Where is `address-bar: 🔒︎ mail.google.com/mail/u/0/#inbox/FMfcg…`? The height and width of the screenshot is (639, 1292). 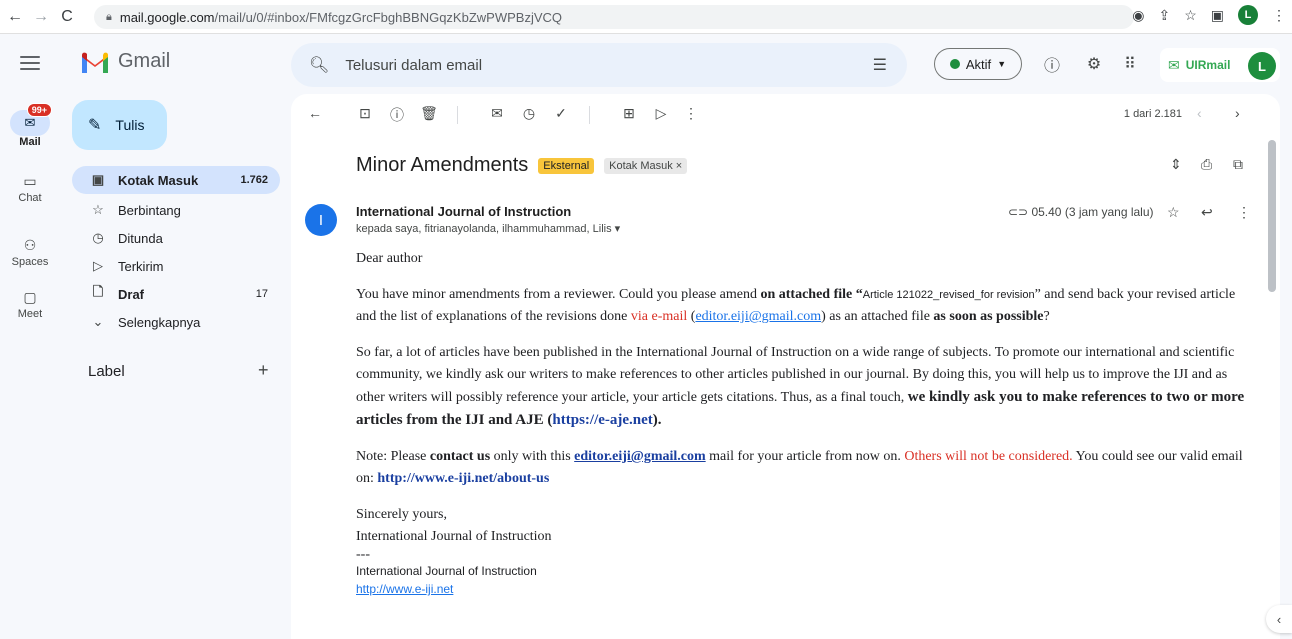
address-bar: 🔒︎ mail.google.com/mail/u/0/#inbox/FMfcg… is located at coordinates (614, 17).